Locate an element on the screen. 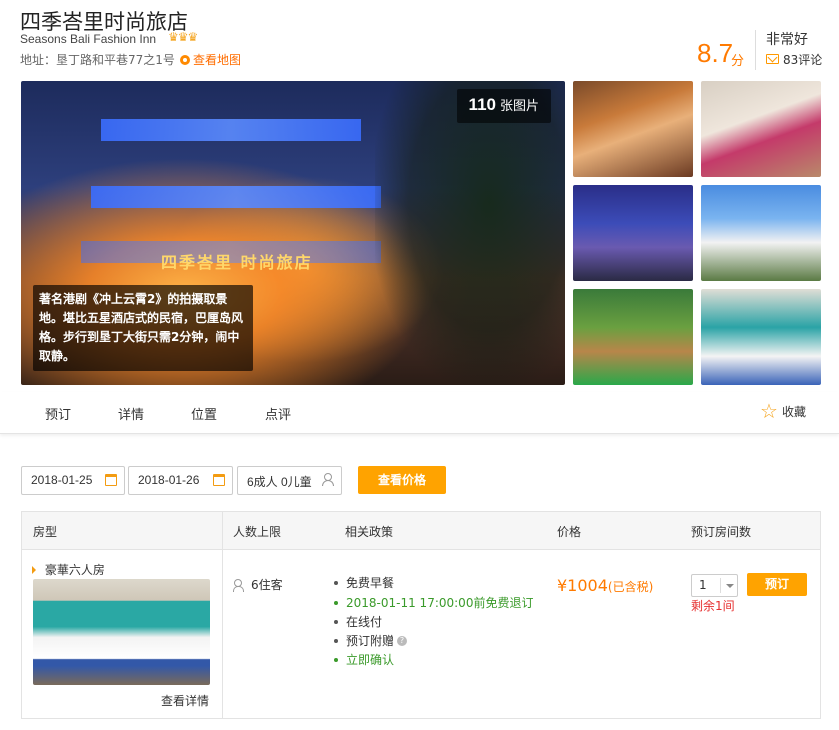 The width and height of the screenshot is (839, 730). tab-booking: 预订 is located at coordinates (58, 413).